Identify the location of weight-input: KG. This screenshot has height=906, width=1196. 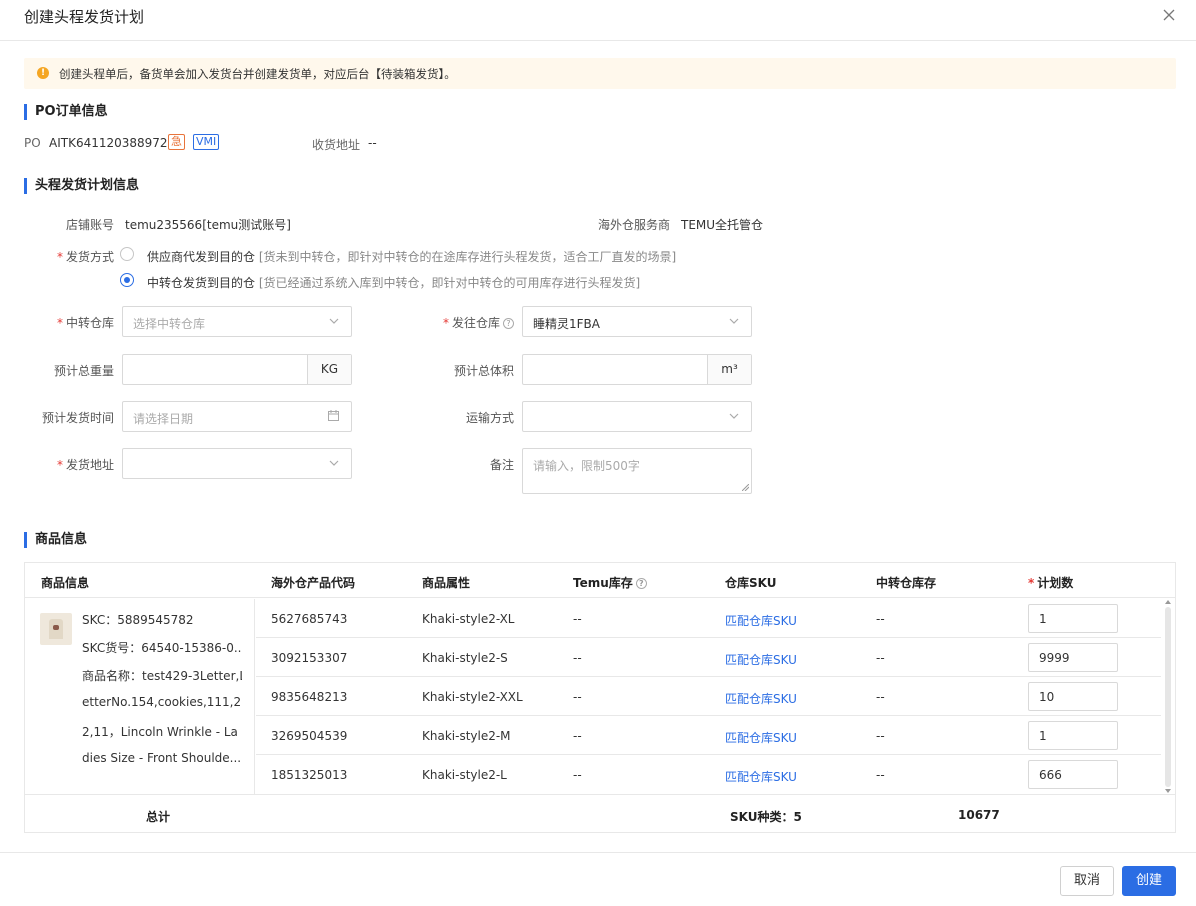
(237, 369).